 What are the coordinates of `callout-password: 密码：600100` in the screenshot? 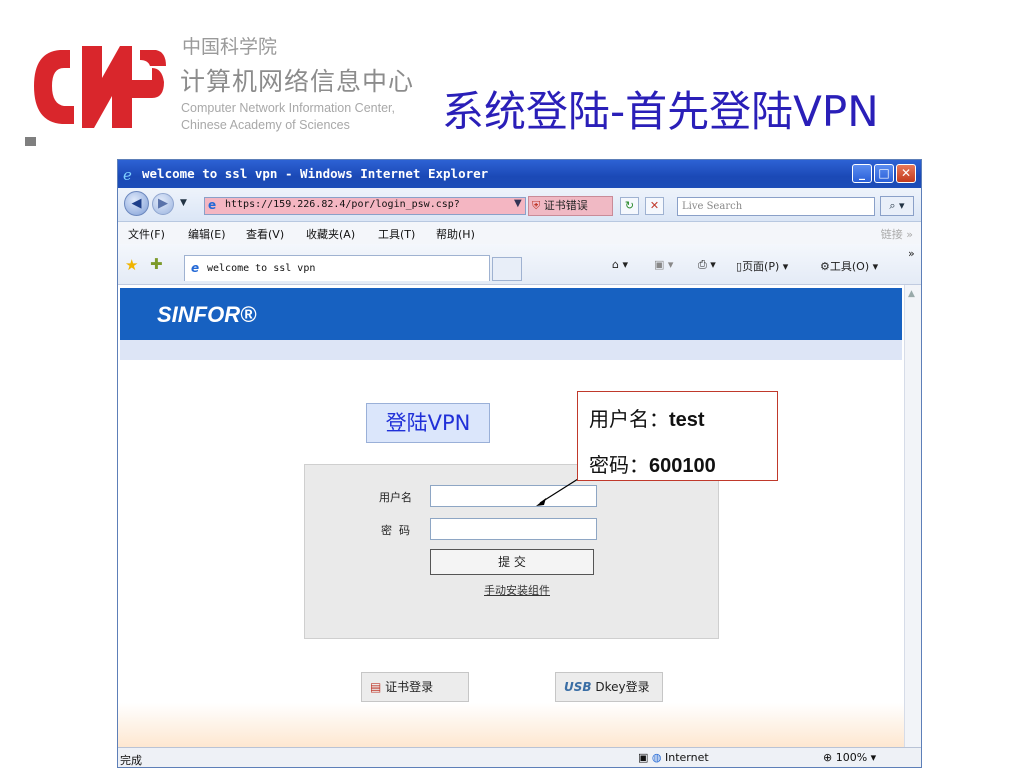 It's located at (652, 463).